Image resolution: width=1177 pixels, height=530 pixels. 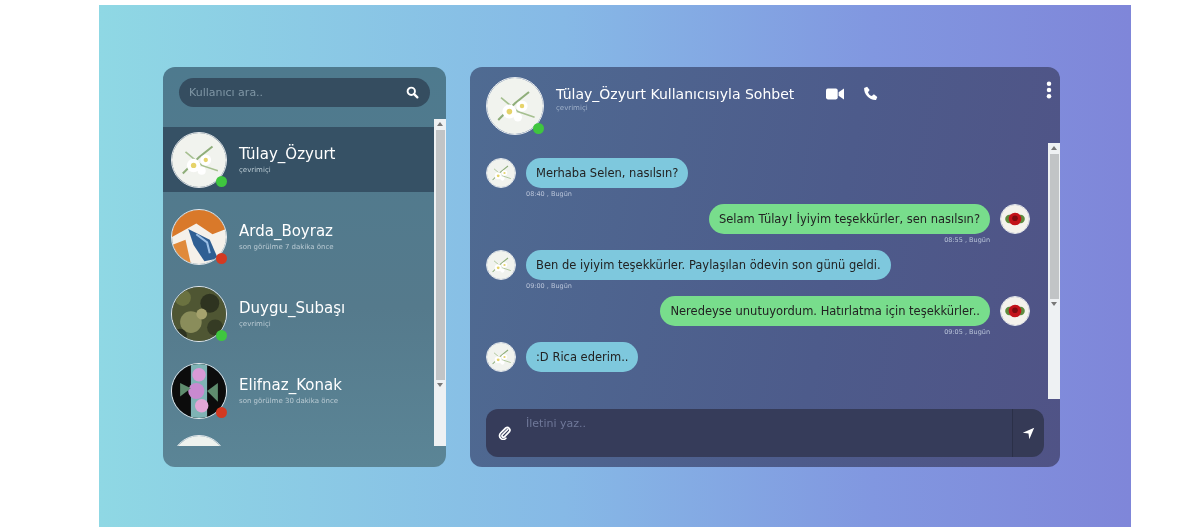 What do you see at coordinates (871, 93) in the screenshot?
I see `phone-icon` at bounding box center [871, 93].